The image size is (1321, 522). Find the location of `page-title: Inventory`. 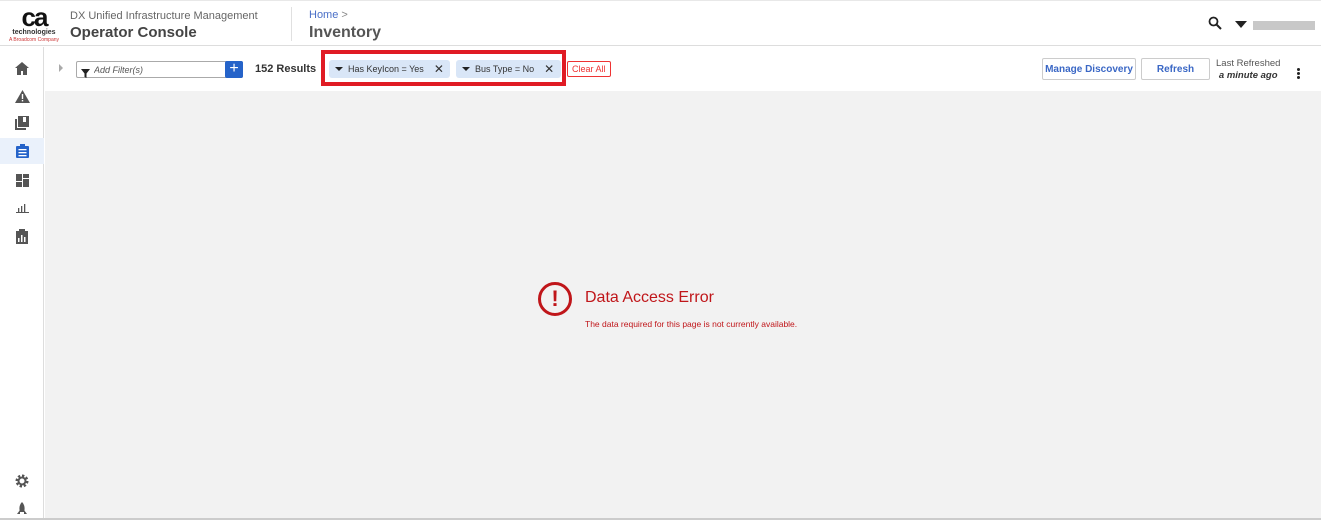

page-title: Inventory is located at coordinates (345, 32).